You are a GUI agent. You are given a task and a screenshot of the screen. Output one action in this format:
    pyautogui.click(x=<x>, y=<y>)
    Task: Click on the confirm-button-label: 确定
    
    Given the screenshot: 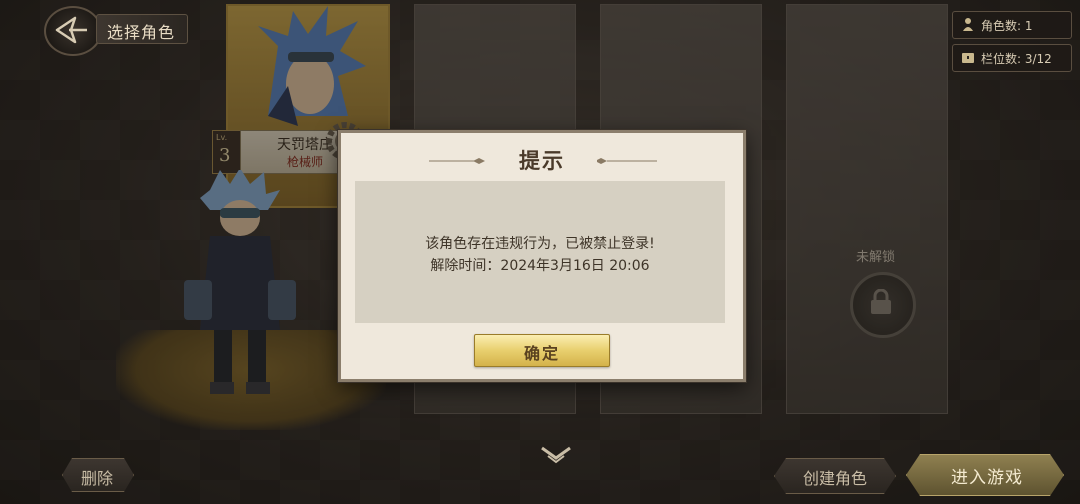 What is the action you would take?
    pyautogui.click(x=541, y=353)
    